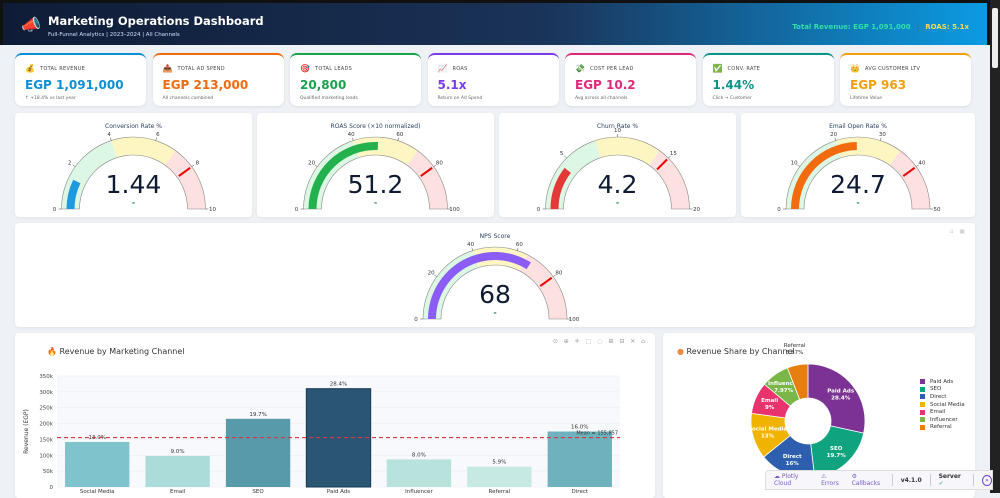 The image size is (1000, 498). What do you see at coordinates (795, 346) in the screenshot?
I see `pie-label-name: Referral` at bounding box center [795, 346].